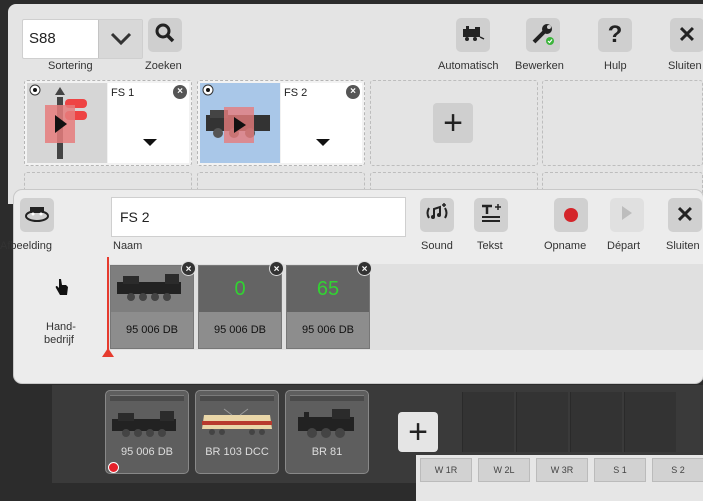  I want to click on close-button: ✕, so click(686, 35).